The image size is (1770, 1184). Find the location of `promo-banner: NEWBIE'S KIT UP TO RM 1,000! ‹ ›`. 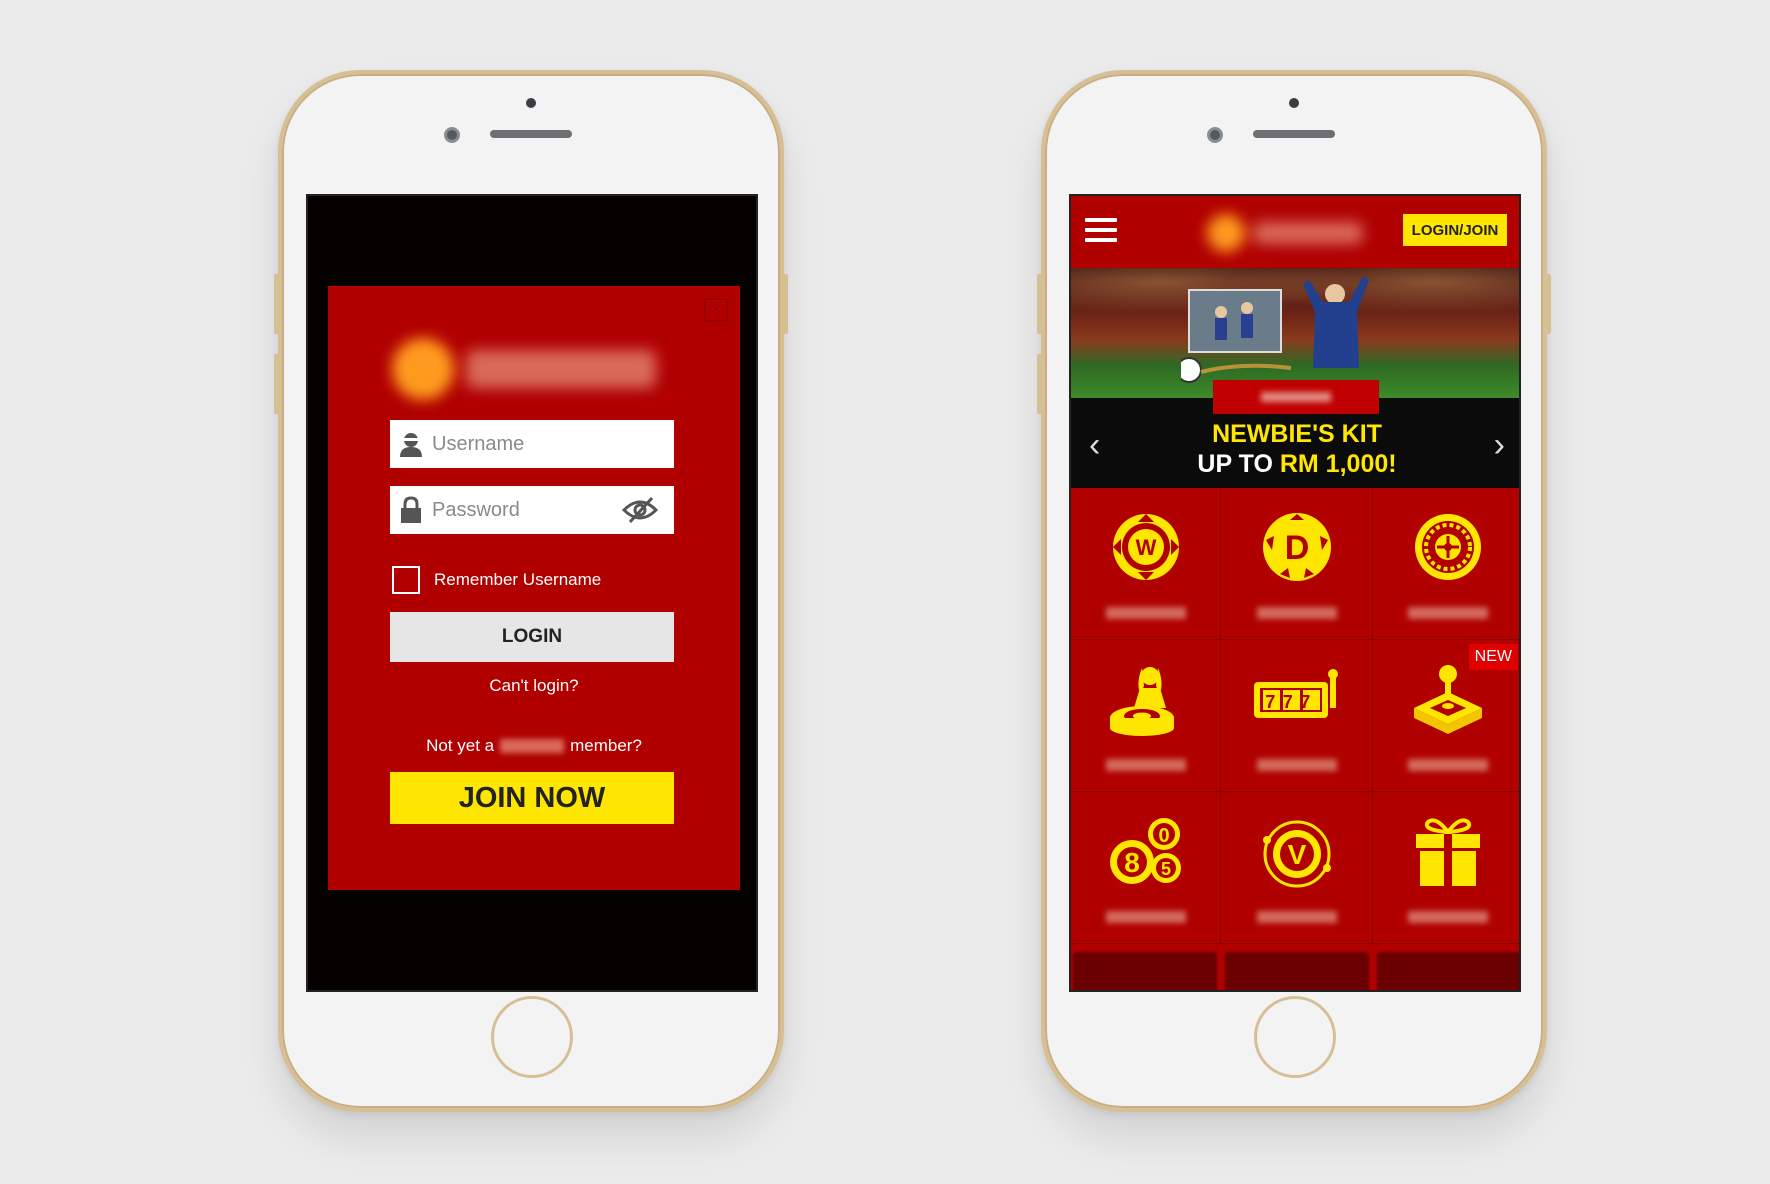

promo-banner: NEWBIE'S KIT UP TO RM 1,000! ‹ › is located at coordinates (1295, 378).